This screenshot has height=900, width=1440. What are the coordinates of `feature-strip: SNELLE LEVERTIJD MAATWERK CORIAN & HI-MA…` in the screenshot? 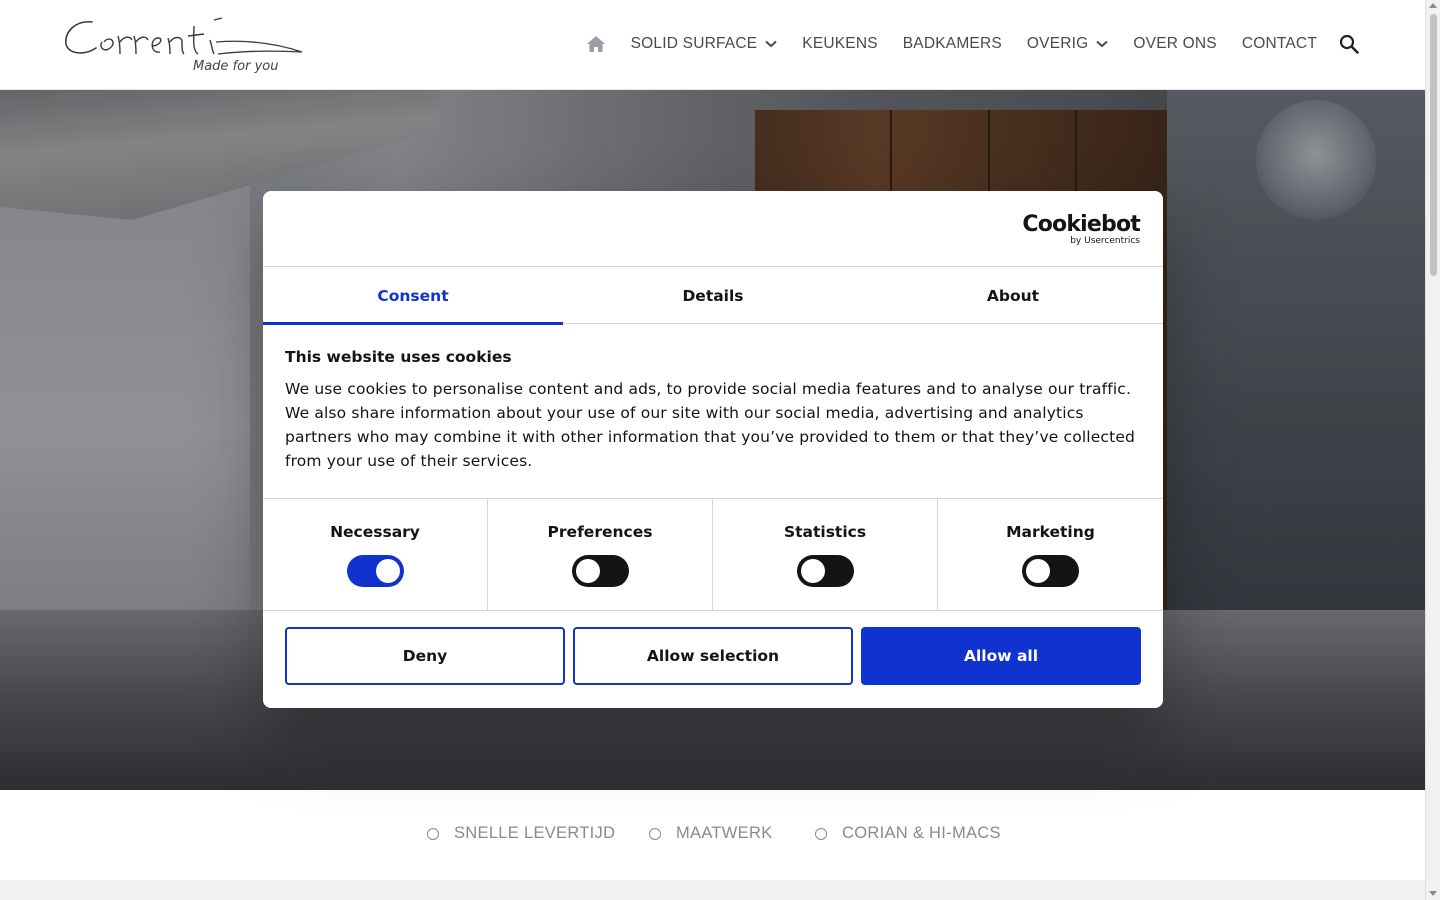 It's located at (712, 835).